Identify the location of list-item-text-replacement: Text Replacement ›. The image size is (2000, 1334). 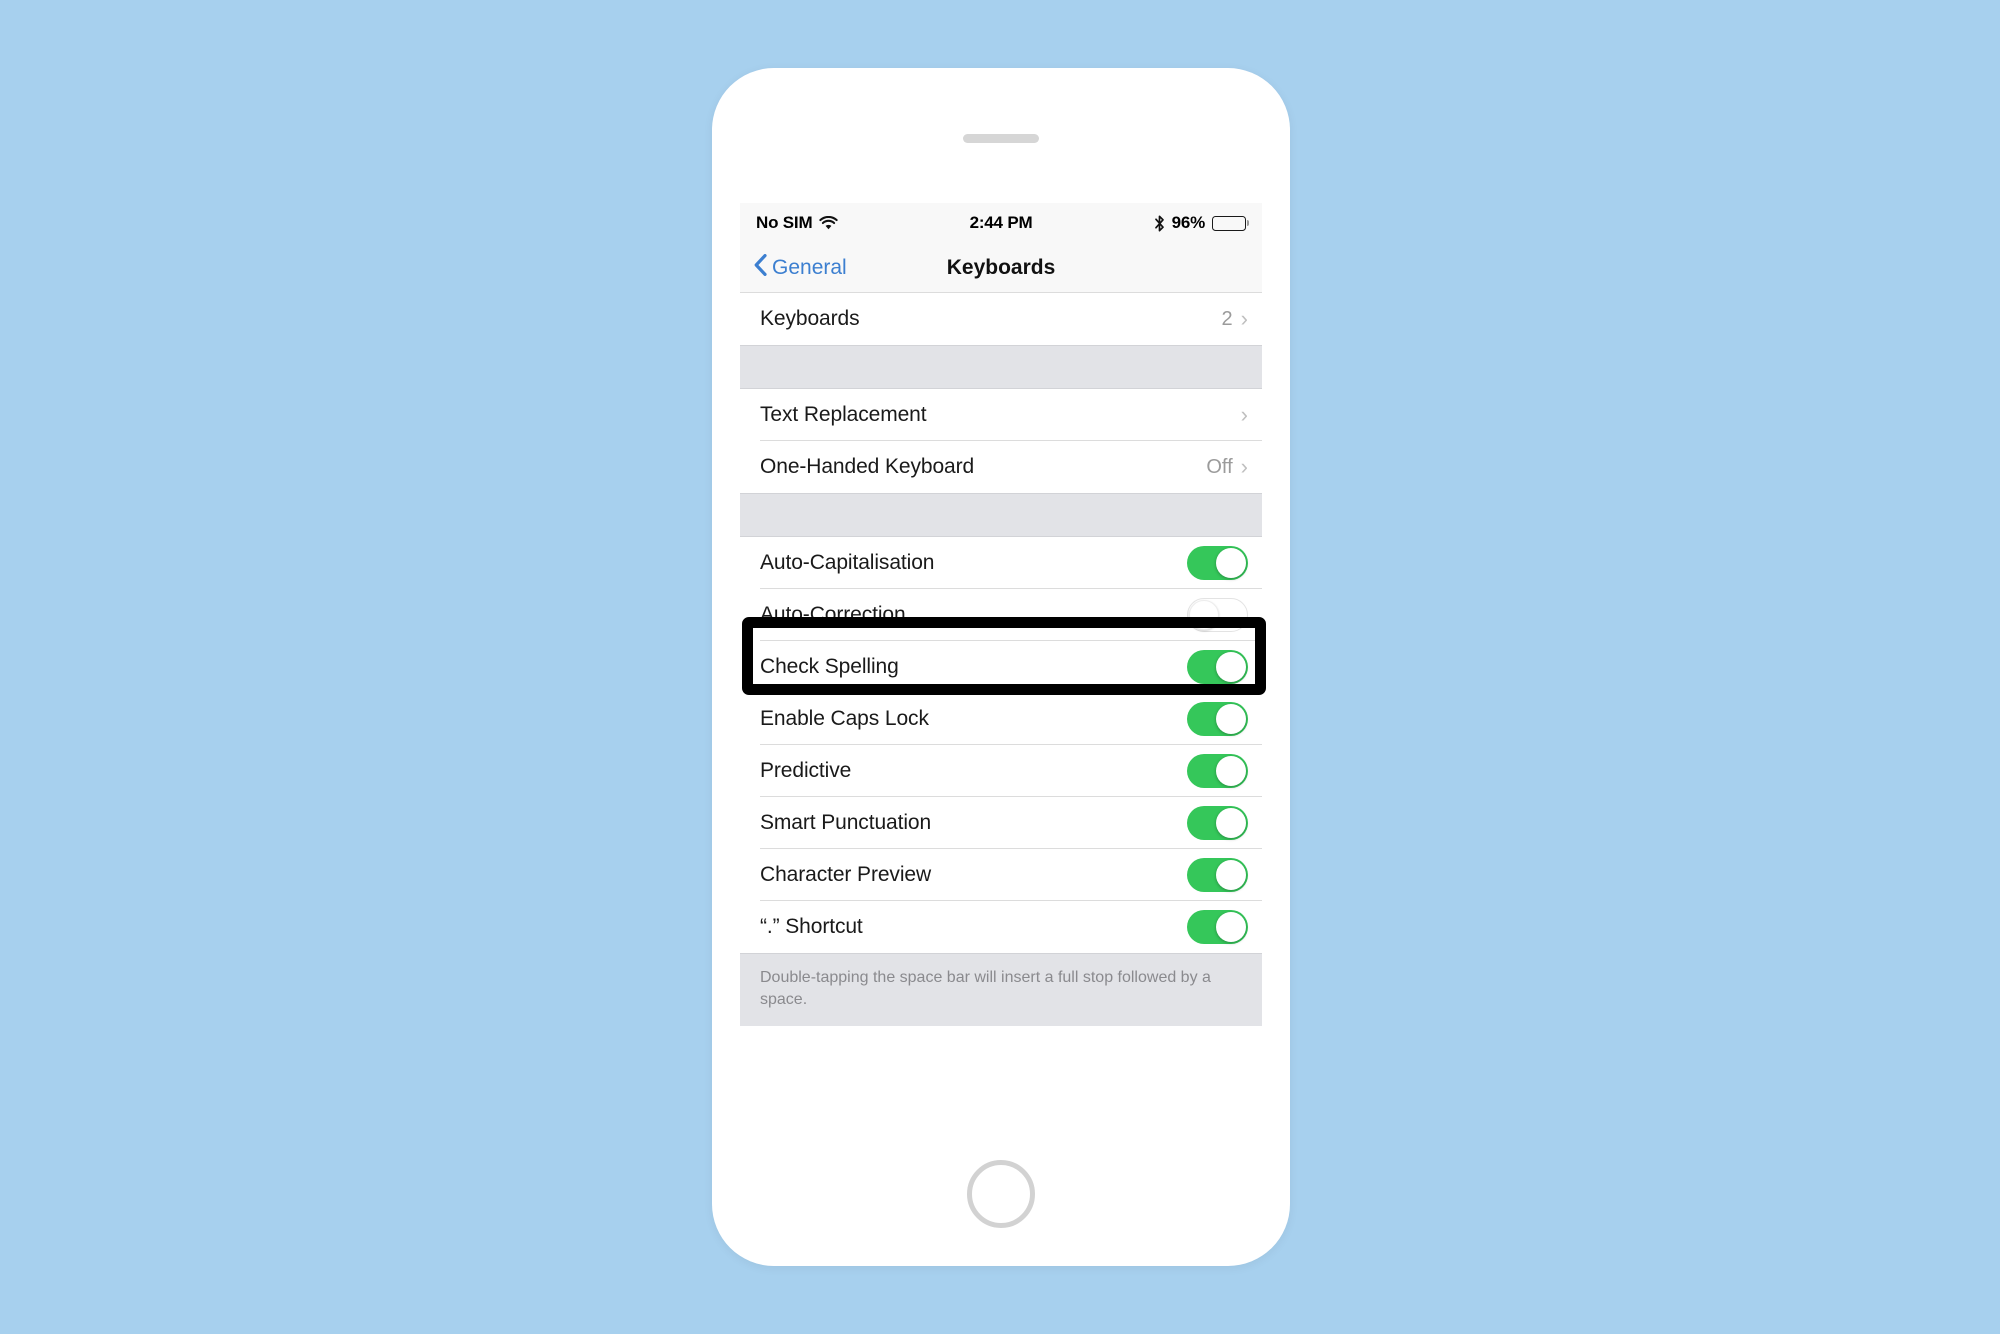
(1001, 415).